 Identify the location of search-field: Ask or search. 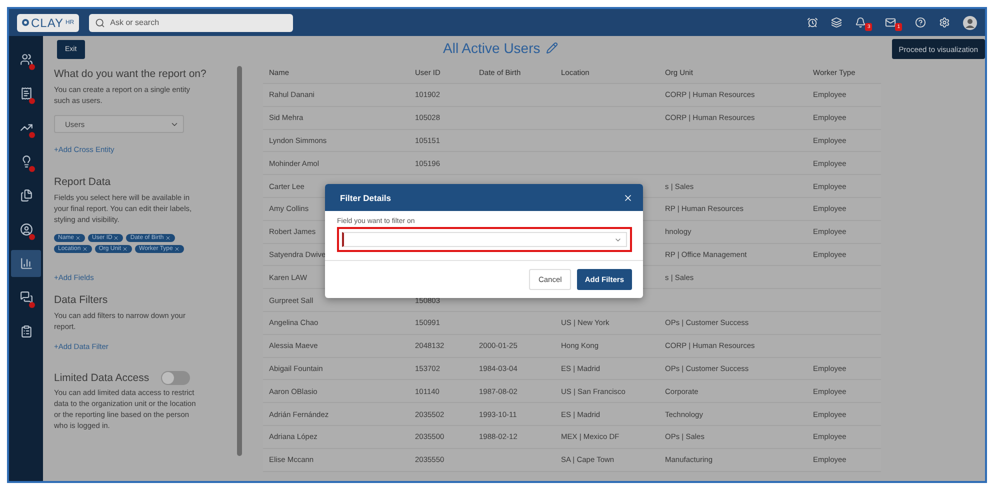
(191, 23).